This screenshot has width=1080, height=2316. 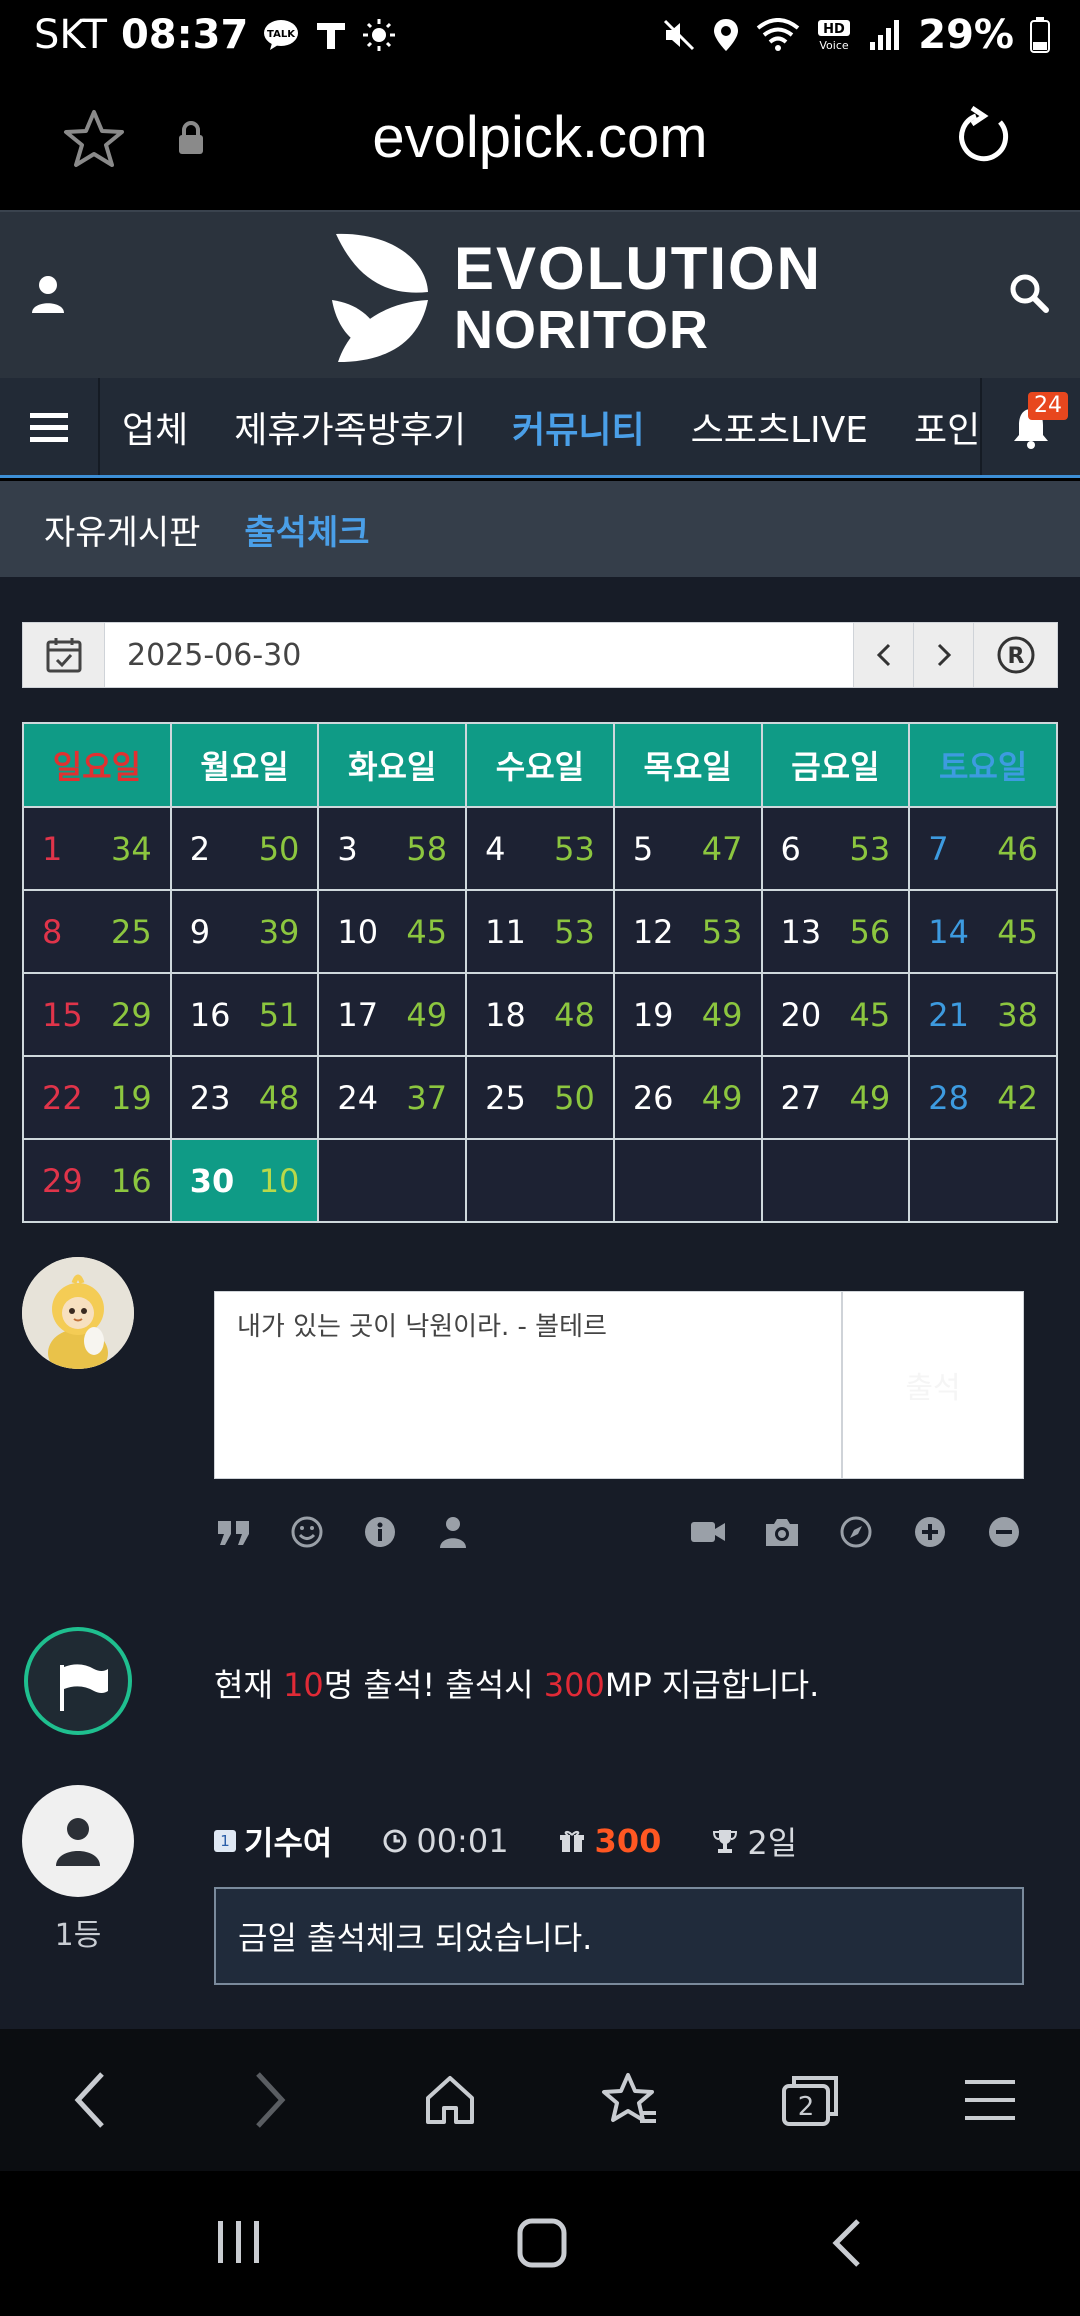 I want to click on calendar-day: 18 48, so click(x=540, y=1014).